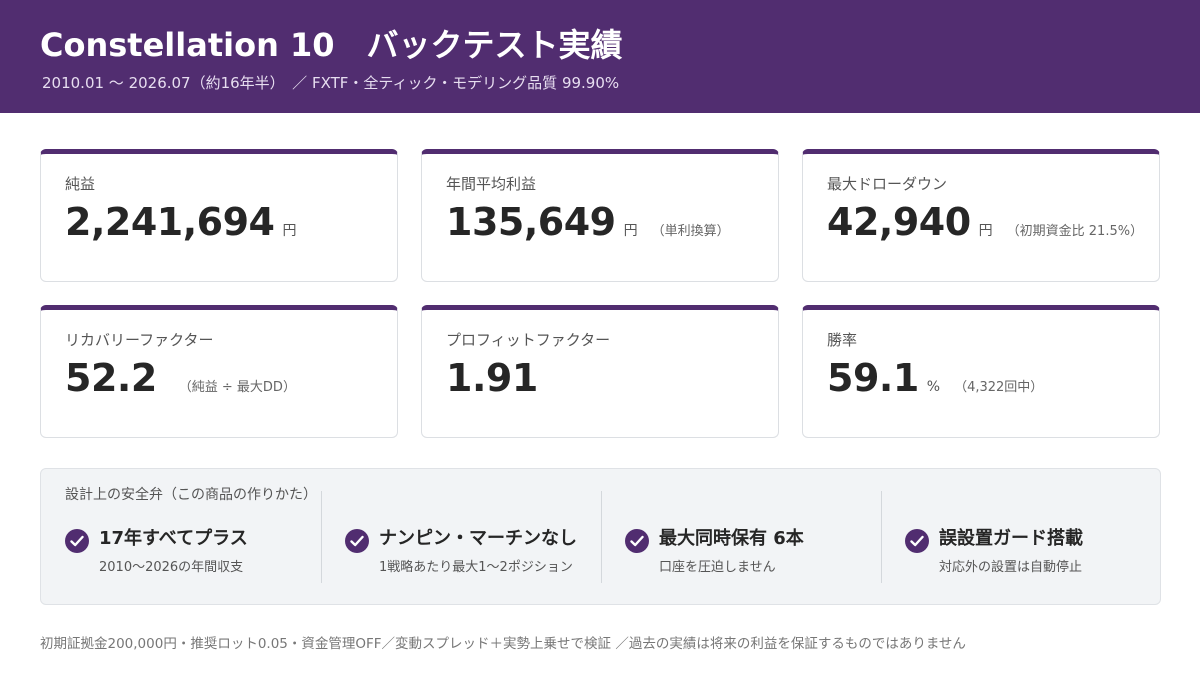  I want to click on feature-title: 最大同時保有 6本, so click(731, 538).